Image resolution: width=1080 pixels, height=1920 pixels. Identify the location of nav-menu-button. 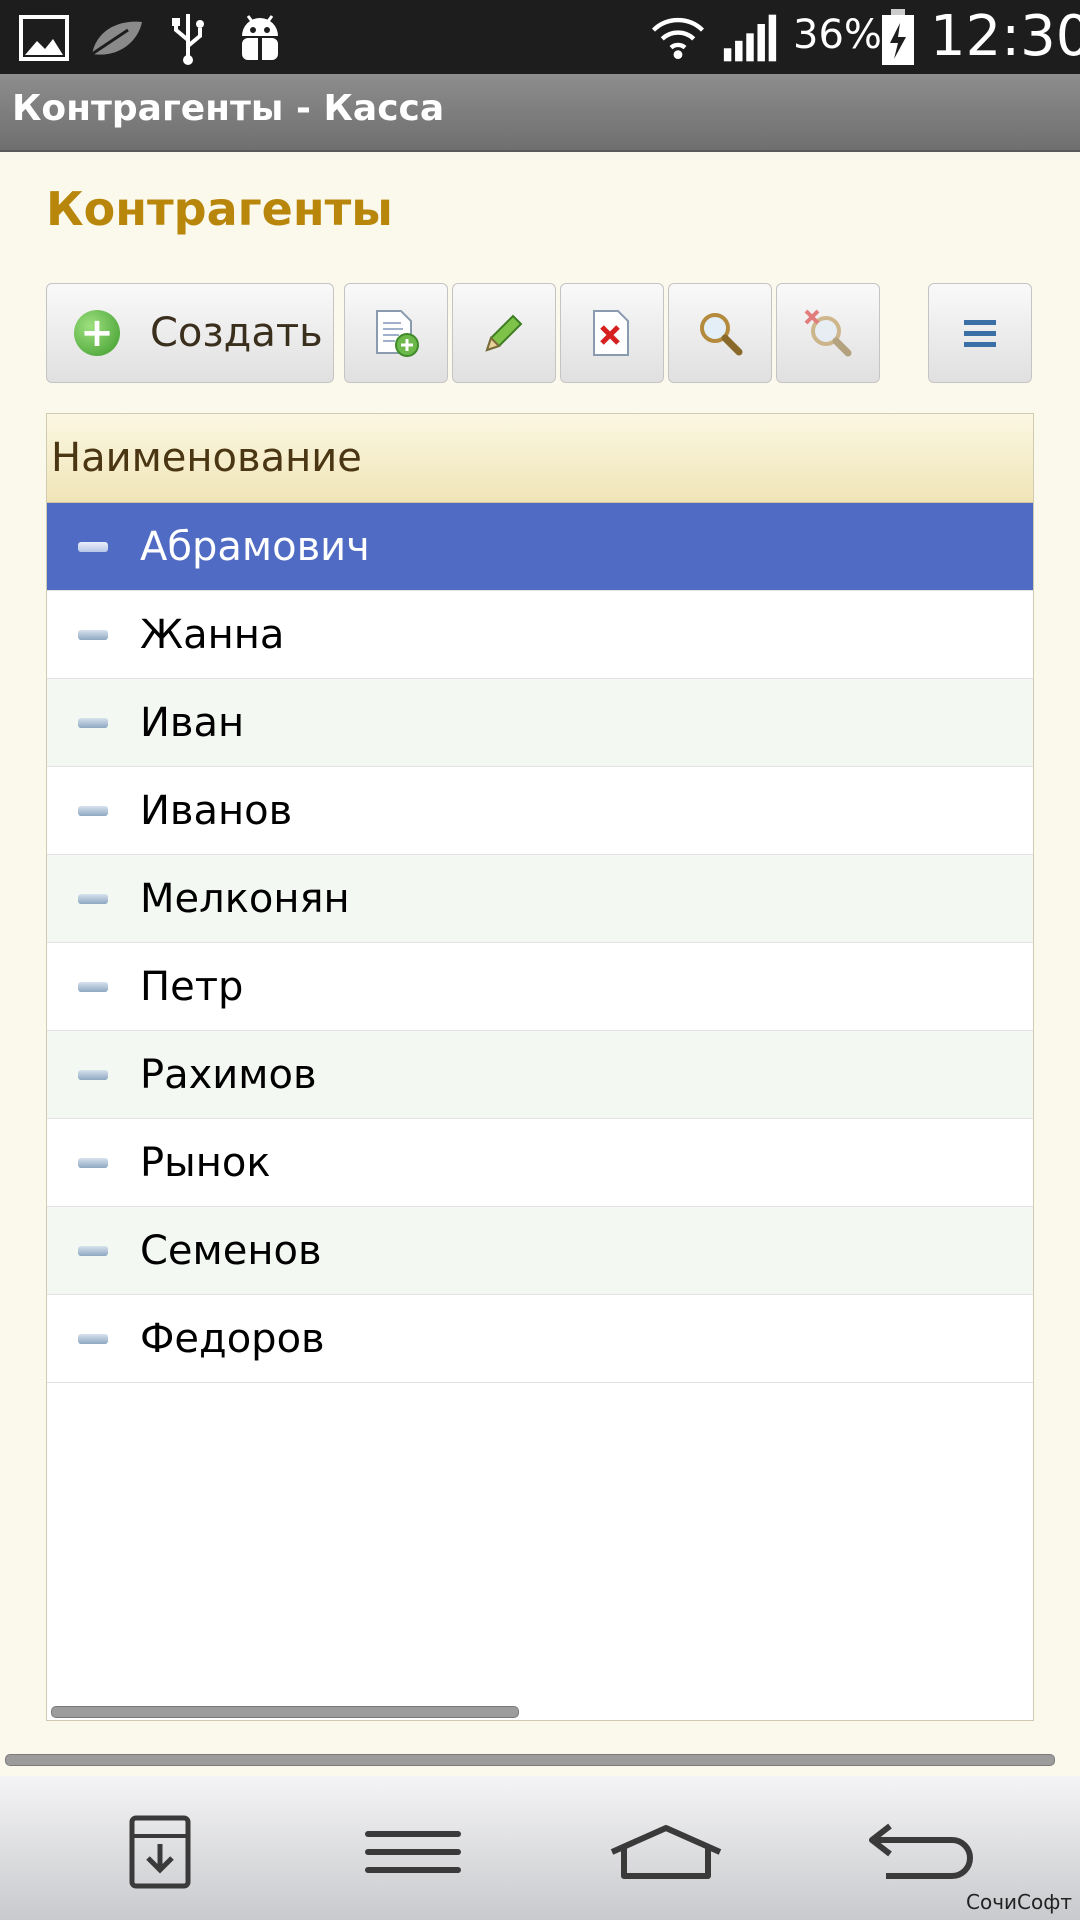
(413, 1852).